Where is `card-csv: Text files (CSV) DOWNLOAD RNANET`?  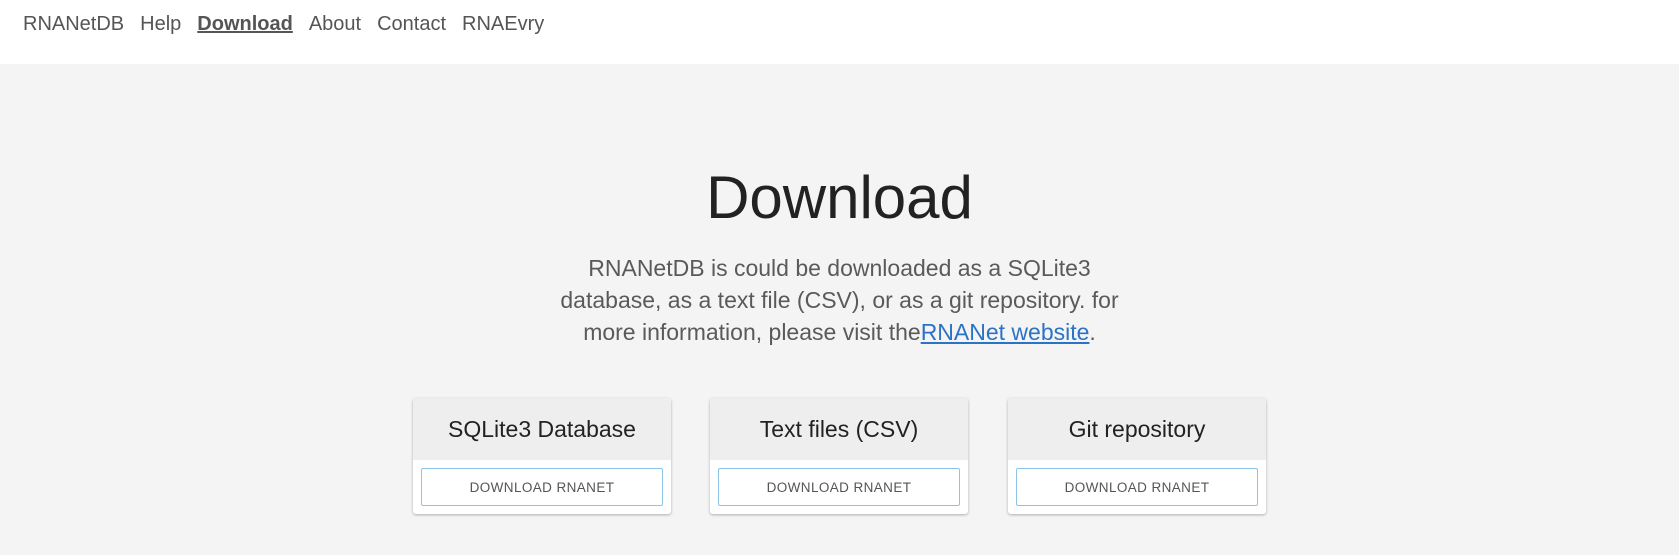 card-csv: Text files (CSV) DOWNLOAD RNANET is located at coordinates (839, 456).